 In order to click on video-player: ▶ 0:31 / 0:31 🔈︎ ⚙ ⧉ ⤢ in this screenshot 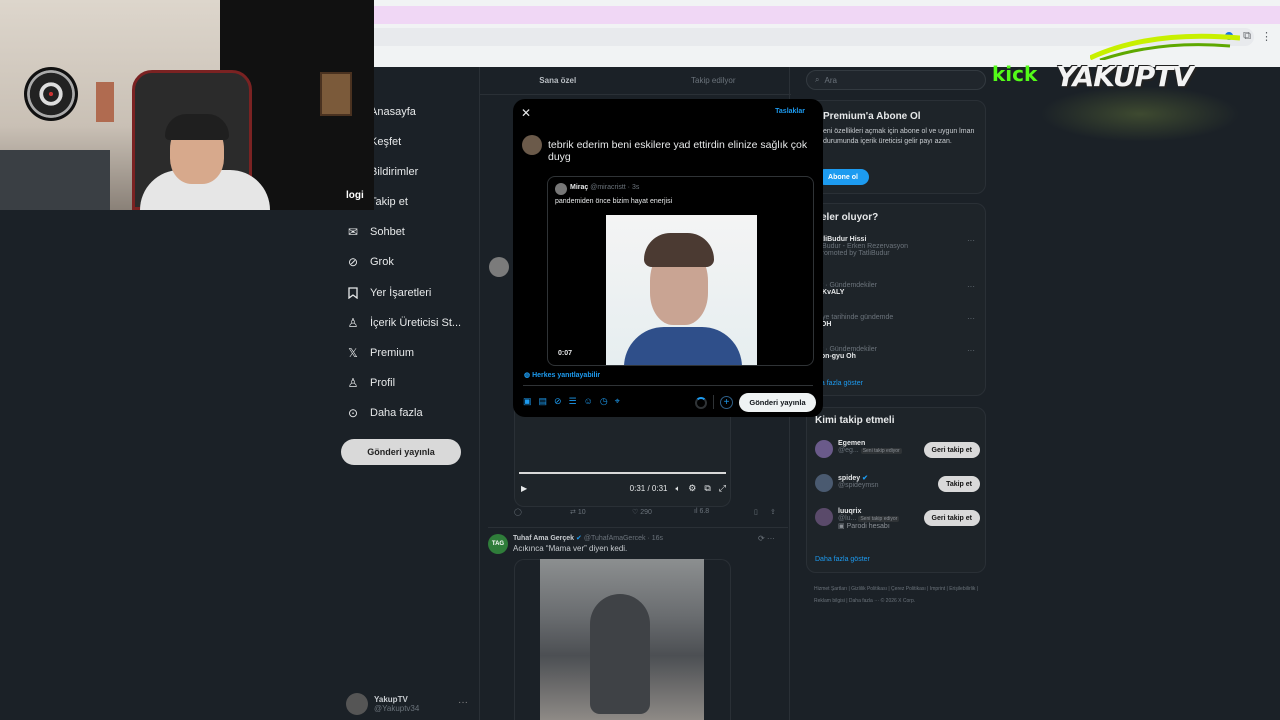, I will do `click(622, 457)`.